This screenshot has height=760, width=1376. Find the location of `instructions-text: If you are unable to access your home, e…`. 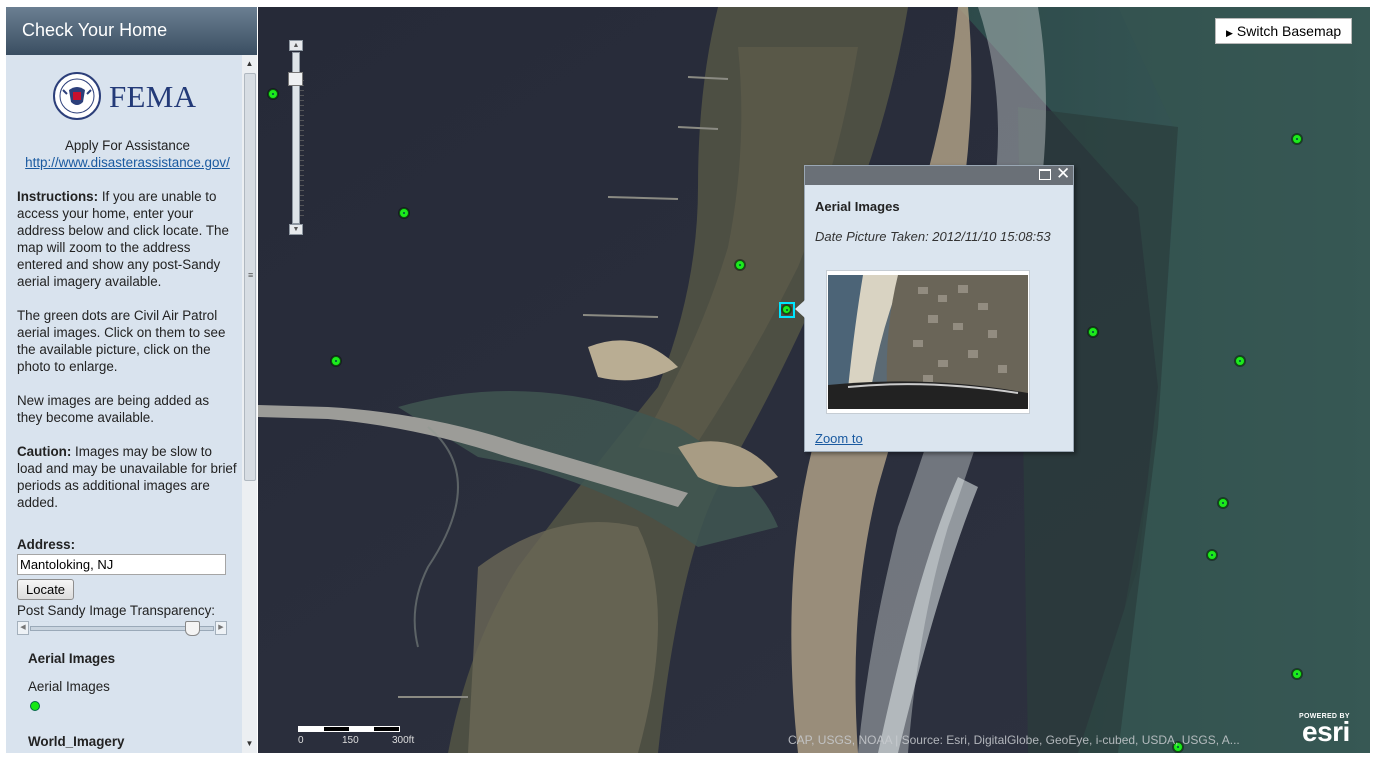

instructions-text: If you are unable to access your home, e… is located at coordinates (123, 239).